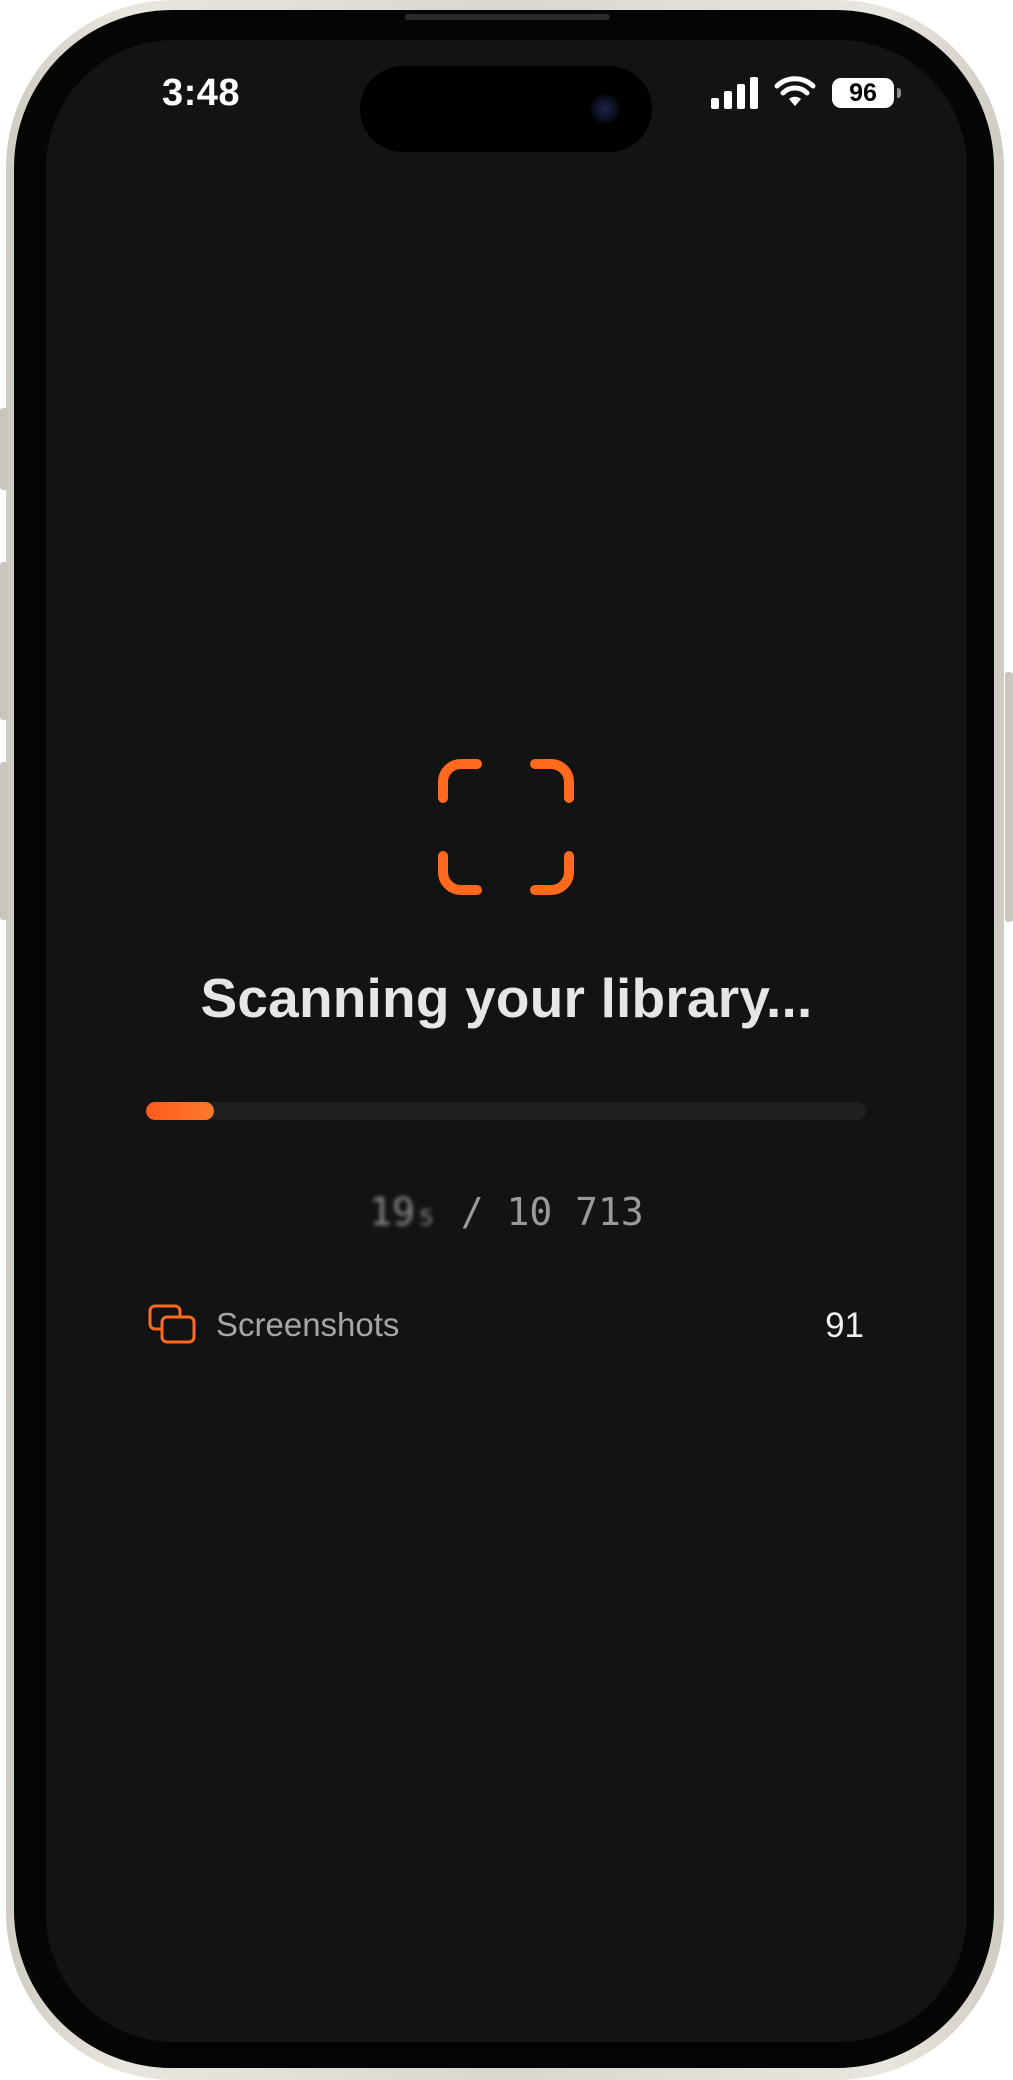 This screenshot has height=2080, width=1013. I want to click on current-count: 19₅, so click(403, 1212).